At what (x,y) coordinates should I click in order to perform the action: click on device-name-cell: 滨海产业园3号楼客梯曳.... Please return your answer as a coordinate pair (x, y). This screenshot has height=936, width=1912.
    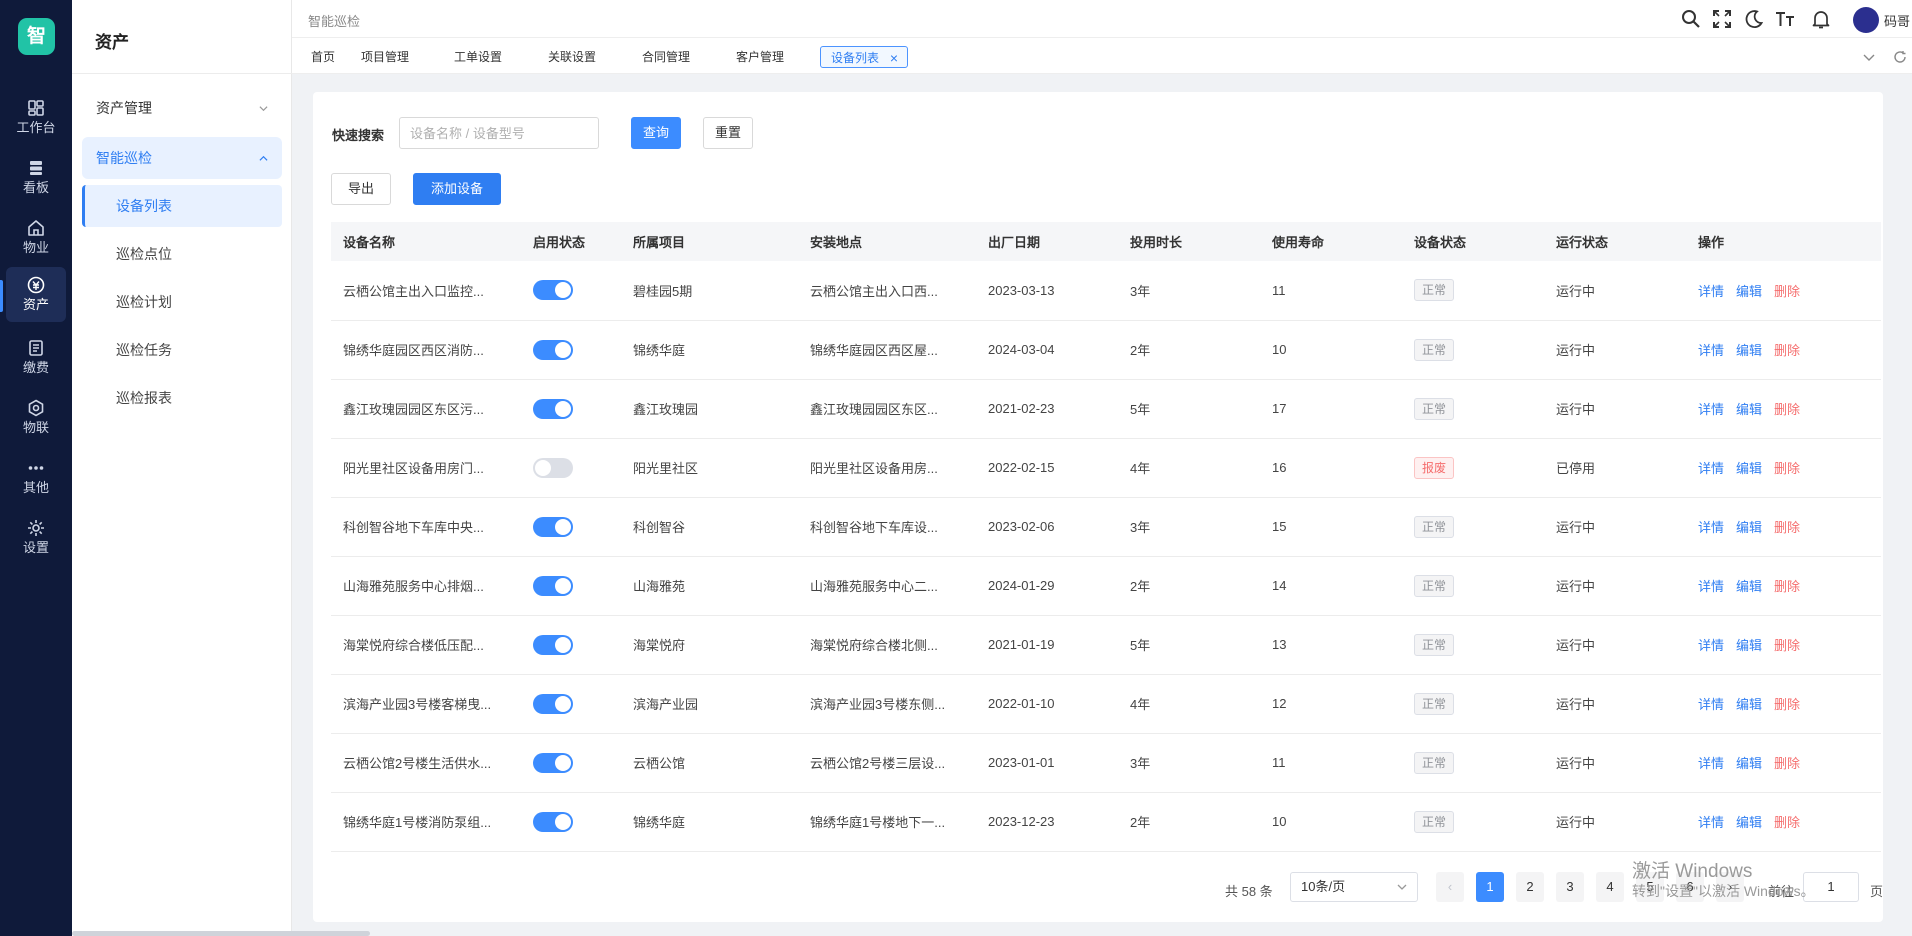
    Looking at the image, I should click on (426, 704).